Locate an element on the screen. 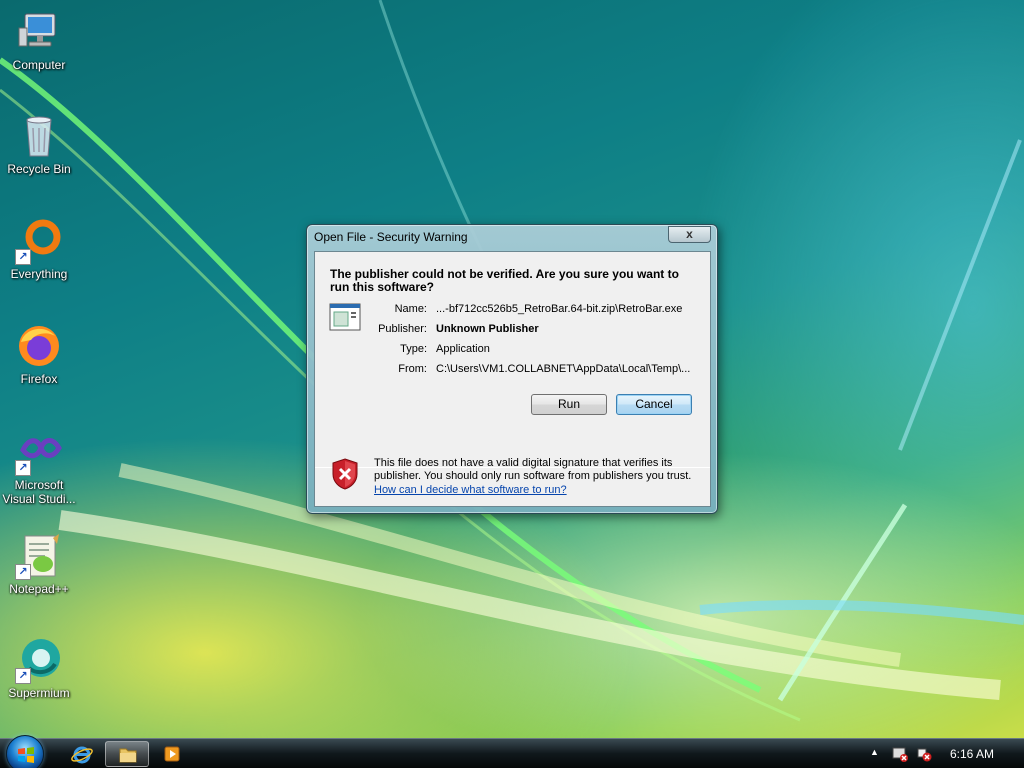 The width and height of the screenshot is (1024, 768). folder-icon is located at coordinates (128, 755).